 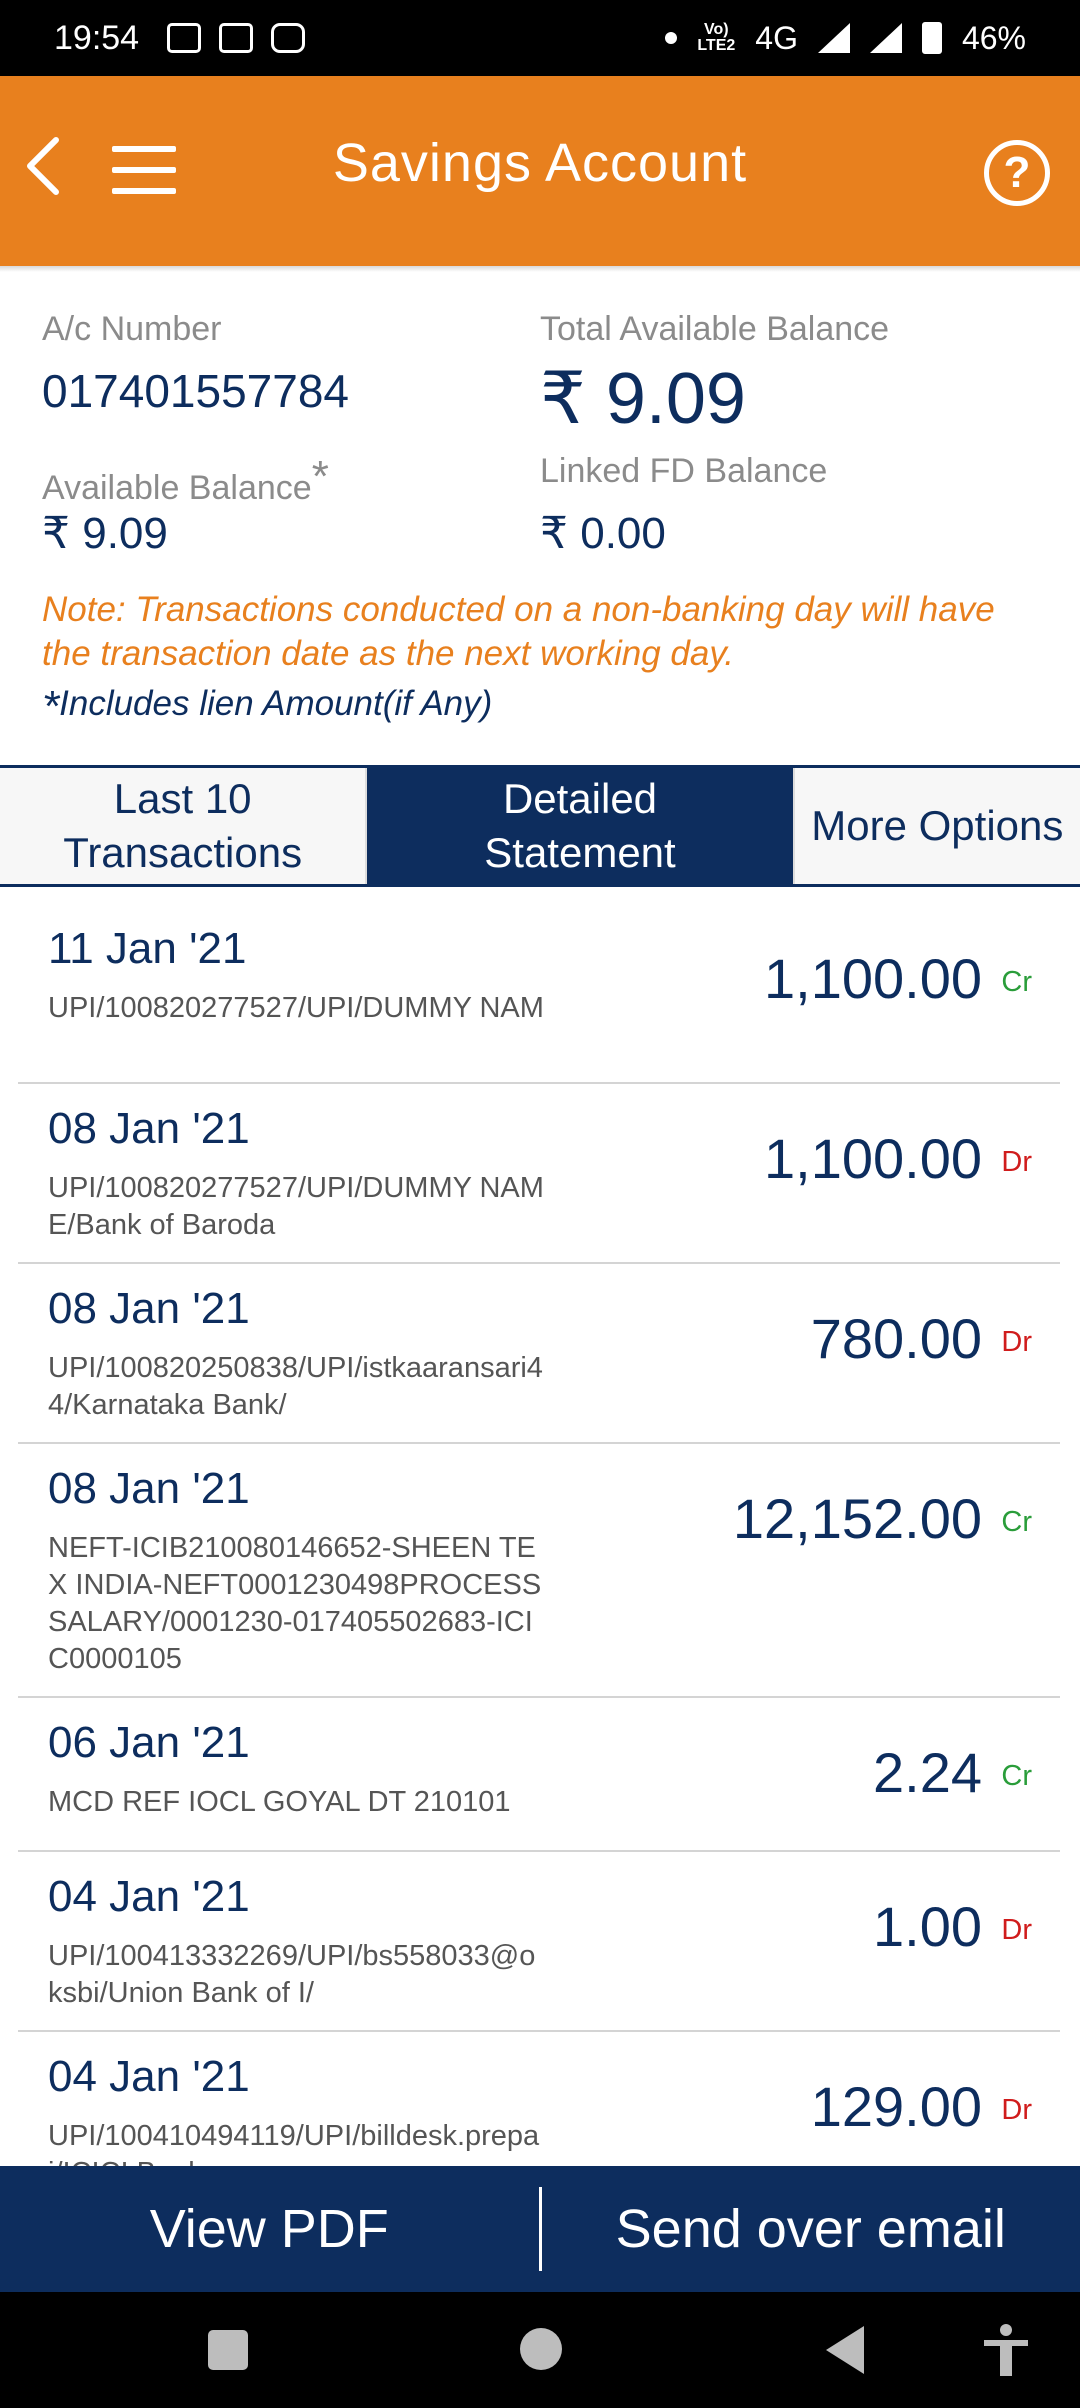 What do you see at coordinates (105, 533) in the screenshot?
I see `available-balance-value: ₹ 9.09` at bounding box center [105, 533].